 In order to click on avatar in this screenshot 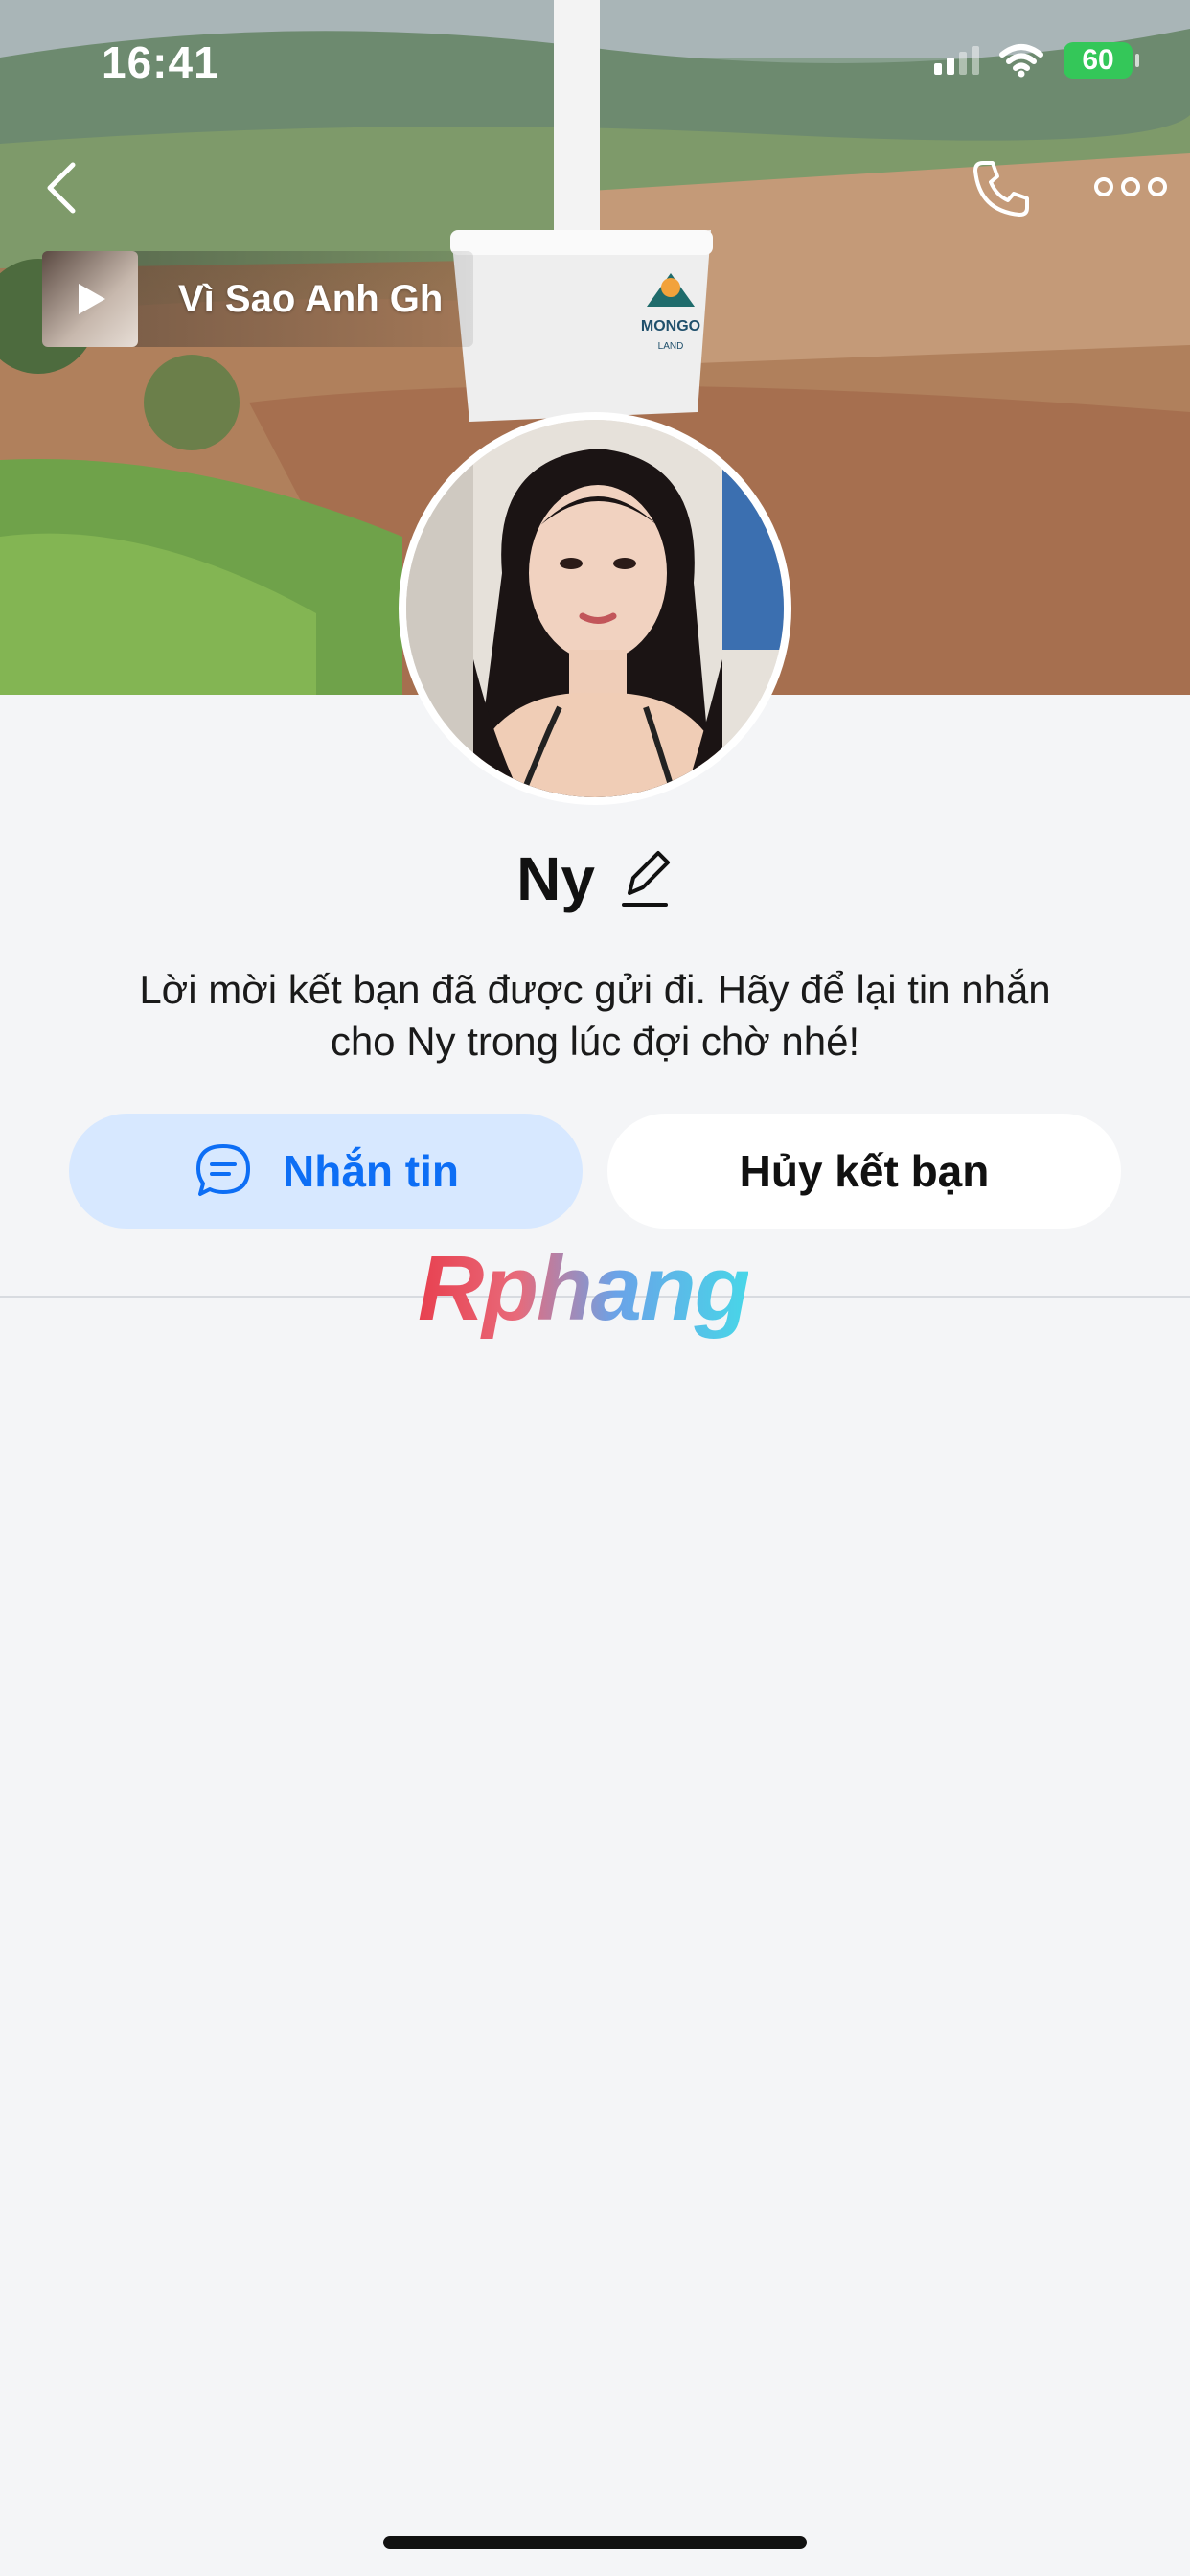, I will do `click(595, 608)`.